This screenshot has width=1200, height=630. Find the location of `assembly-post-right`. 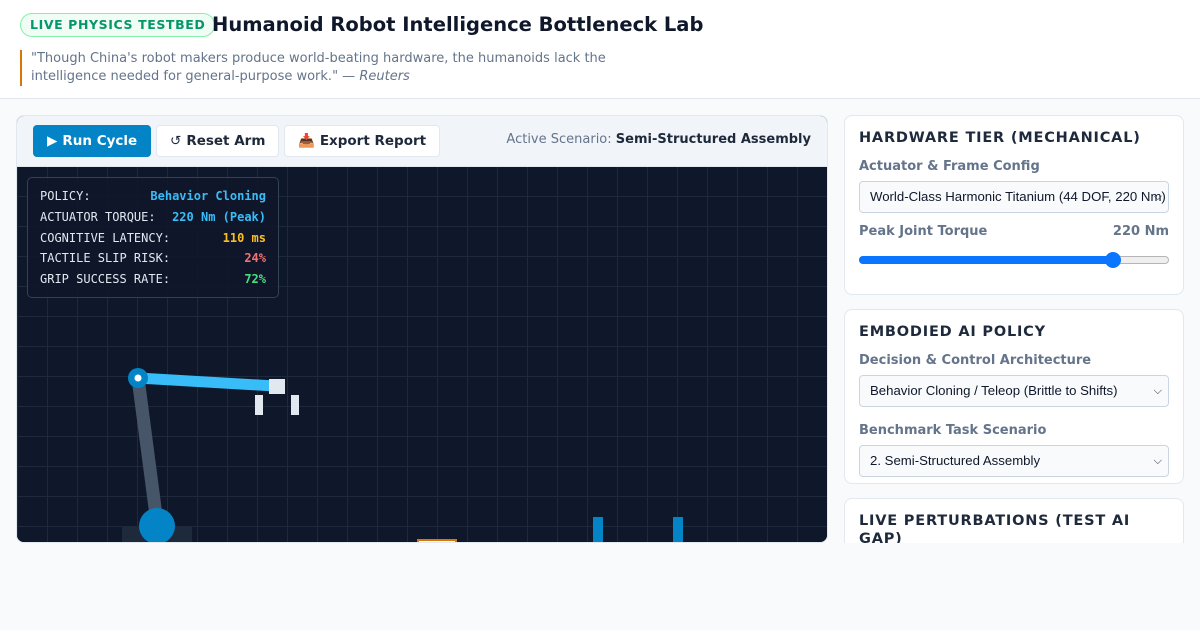

assembly-post-right is located at coordinates (678, 529).